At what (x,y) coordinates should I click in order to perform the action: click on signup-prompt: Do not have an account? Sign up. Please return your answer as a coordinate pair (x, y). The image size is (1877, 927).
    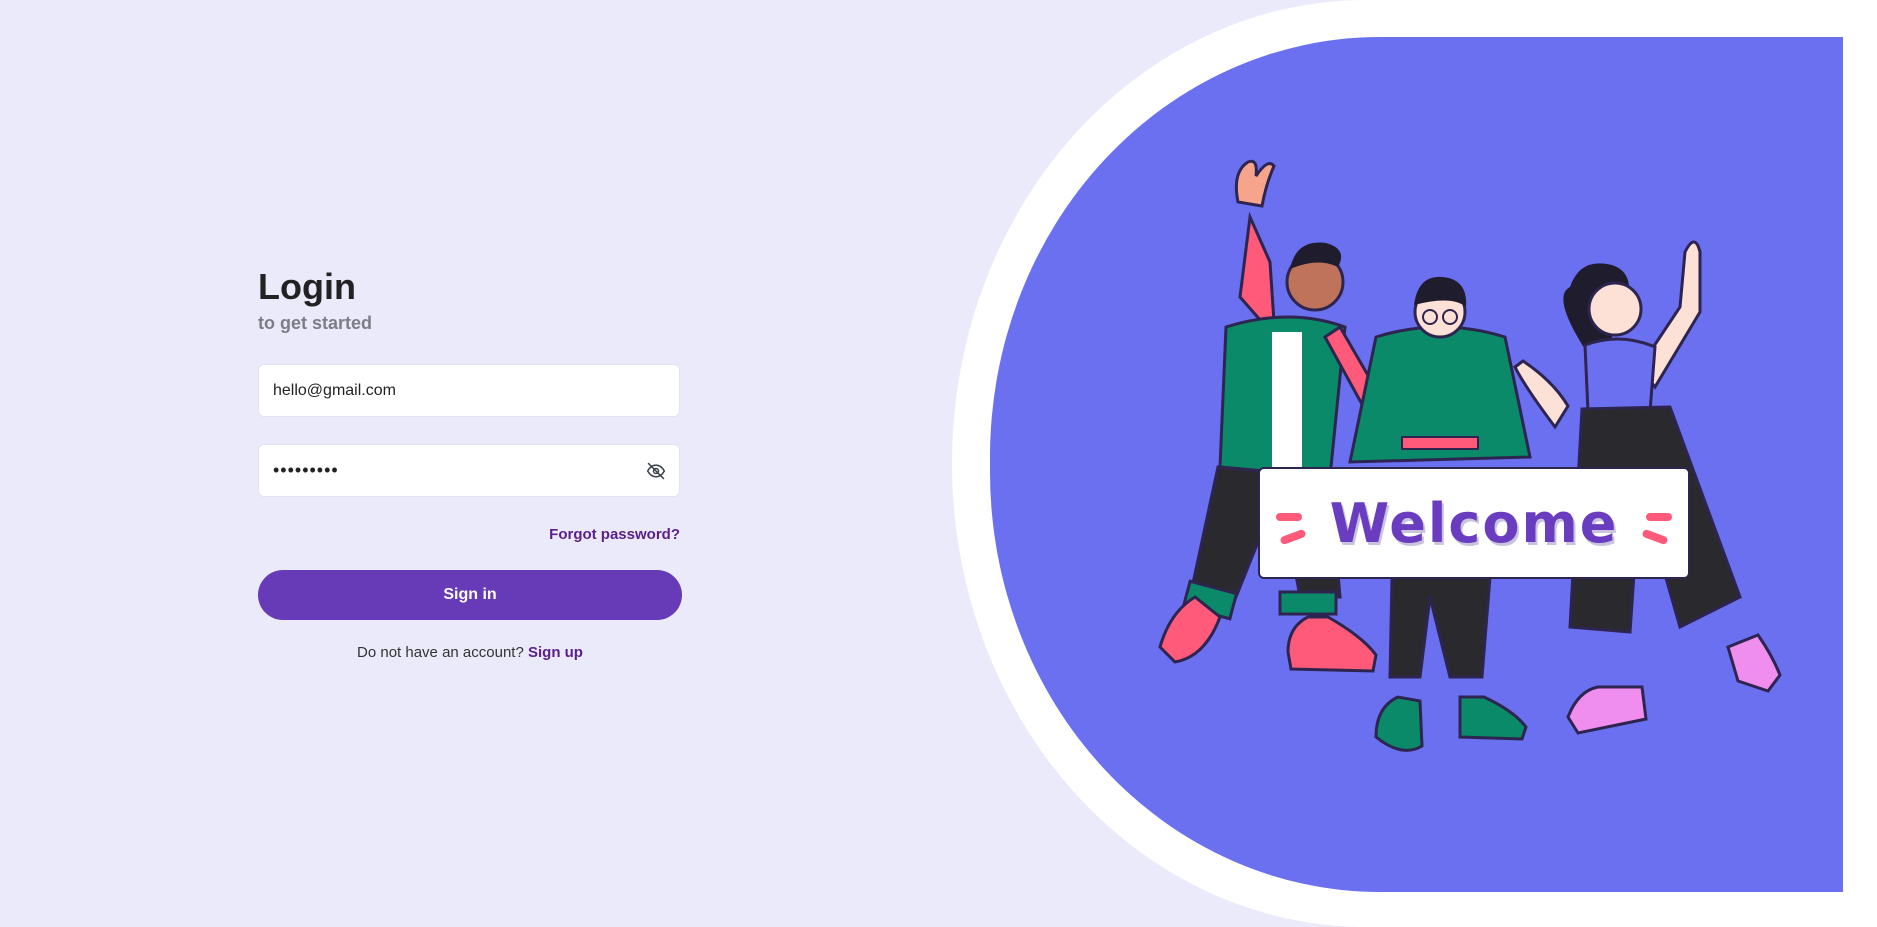
    Looking at the image, I should click on (470, 652).